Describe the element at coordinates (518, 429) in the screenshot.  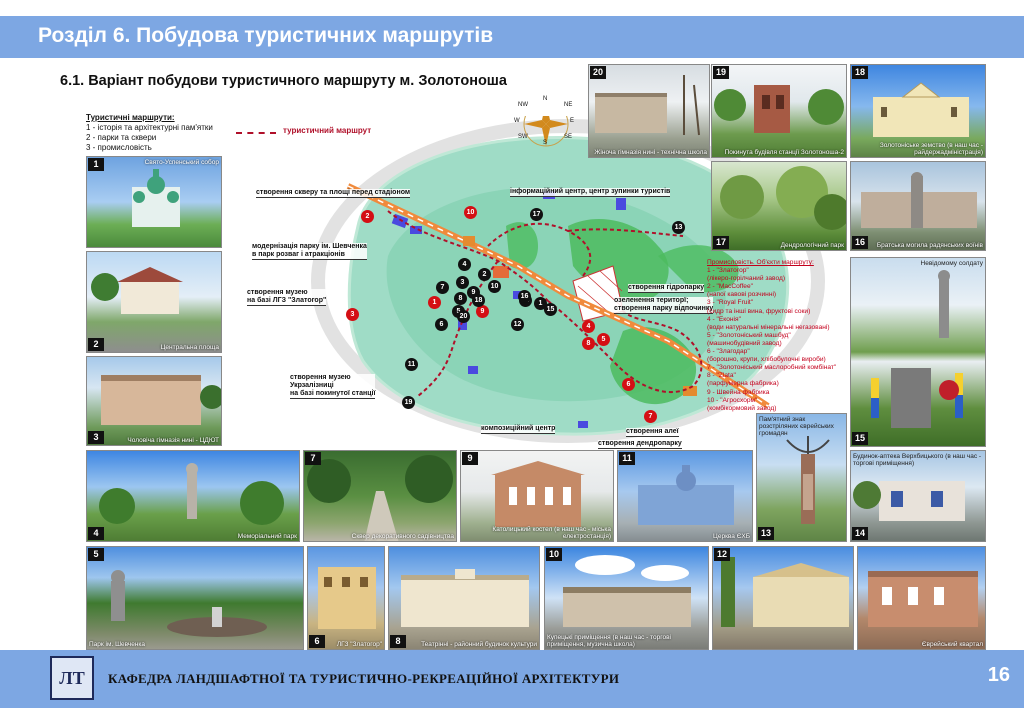
I see `callout-compositional-center: композиційний центр` at that location.